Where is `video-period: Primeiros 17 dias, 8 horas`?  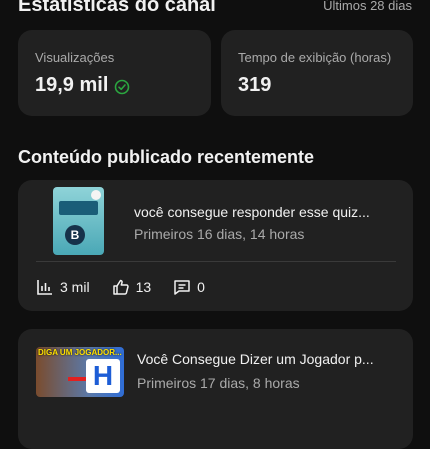
video-period: Primeiros 17 dias, 8 horas is located at coordinates (218, 383).